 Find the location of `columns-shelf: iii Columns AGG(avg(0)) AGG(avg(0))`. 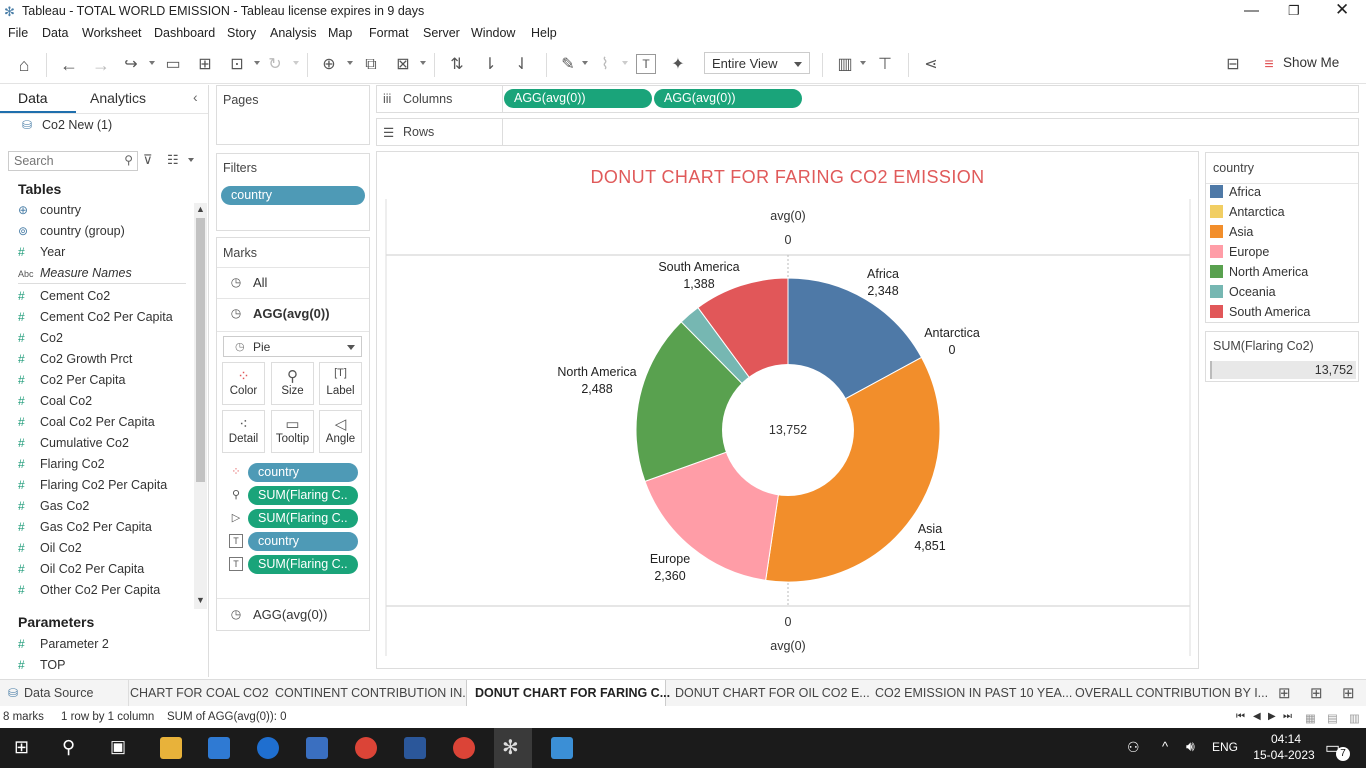

columns-shelf: iii Columns AGG(avg(0)) AGG(avg(0)) is located at coordinates (867, 99).